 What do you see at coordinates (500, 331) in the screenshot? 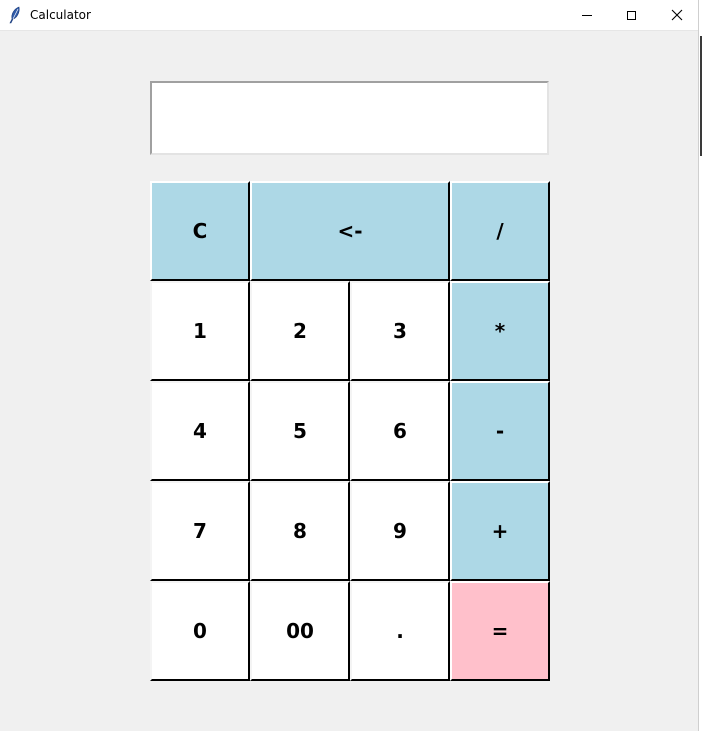
I see `multiply-button: *` at bounding box center [500, 331].